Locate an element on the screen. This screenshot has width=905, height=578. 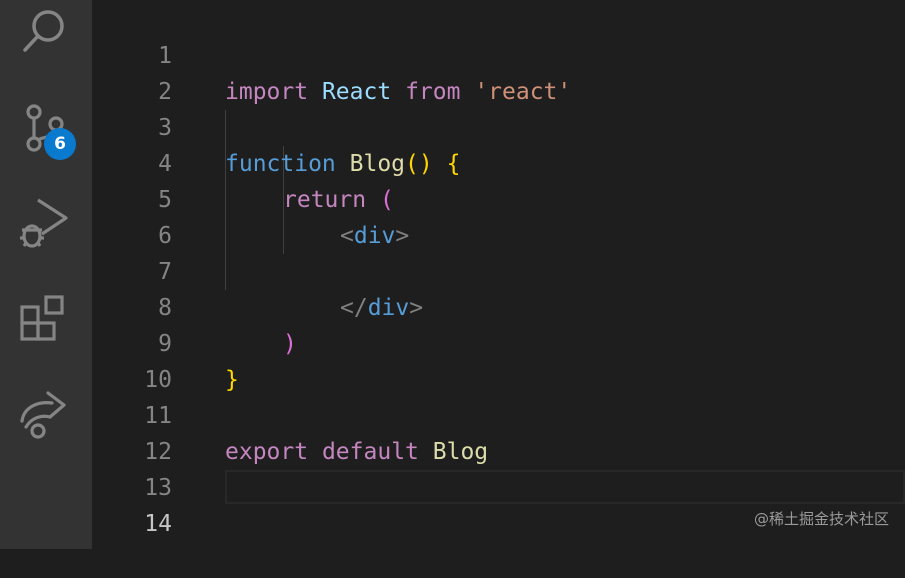
run-debug-icon is located at coordinates (45, 223).